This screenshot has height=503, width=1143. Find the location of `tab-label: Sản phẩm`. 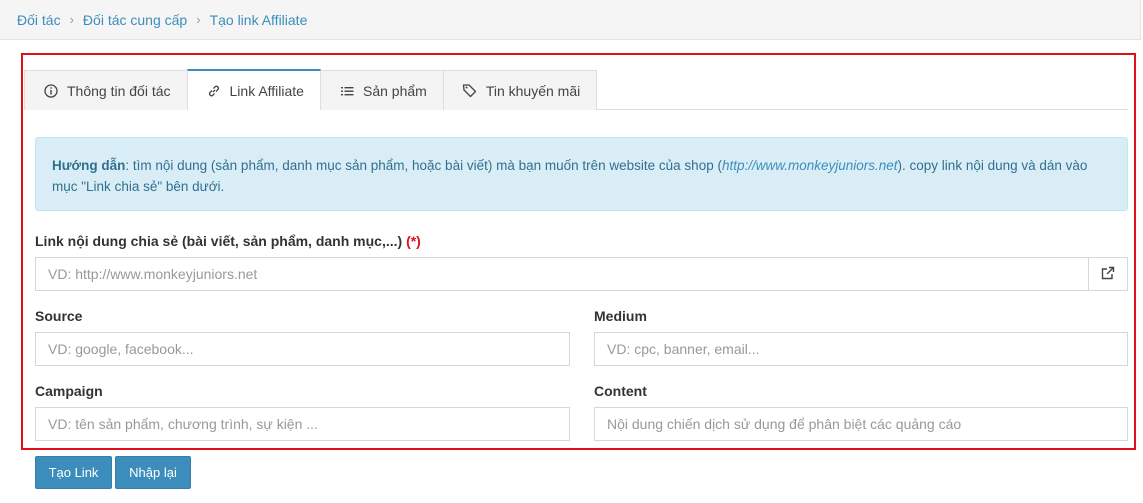

tab-label: Sản phẩm is located at coordinates (394, 90).